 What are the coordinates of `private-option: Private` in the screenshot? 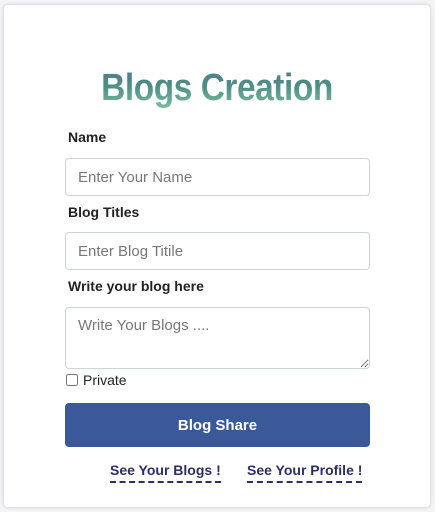 It's located at (96, 380).